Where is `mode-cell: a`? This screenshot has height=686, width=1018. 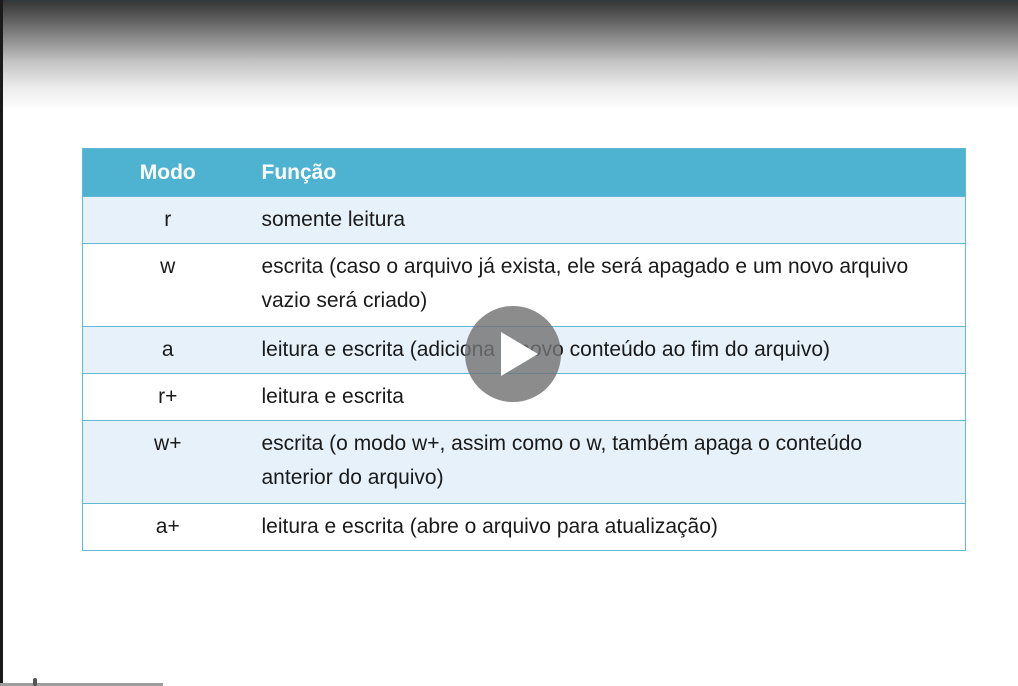
mode-cell: a is located at coordinates (167, 350).